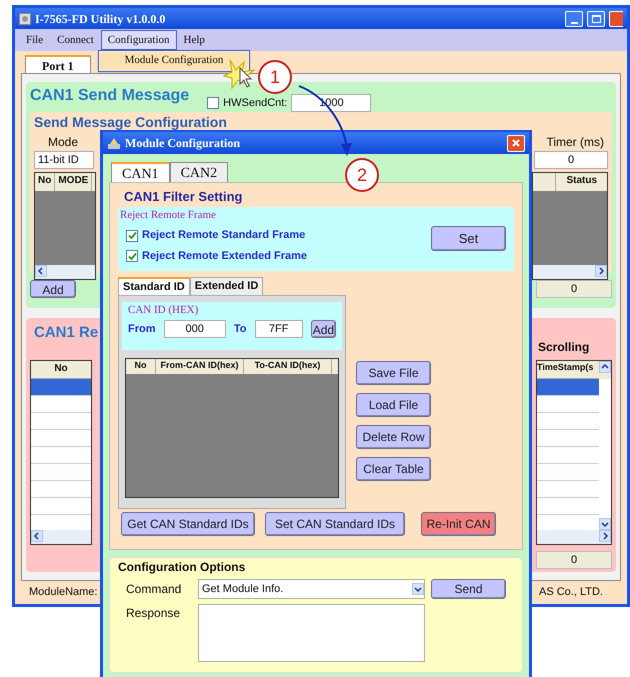 Image resolution: width=630 pixels, height=677 pixels. What do you see at coordinates (73, 182) in the screenshot?
I see `column-header: MODE` at bounding box center [73, 182].